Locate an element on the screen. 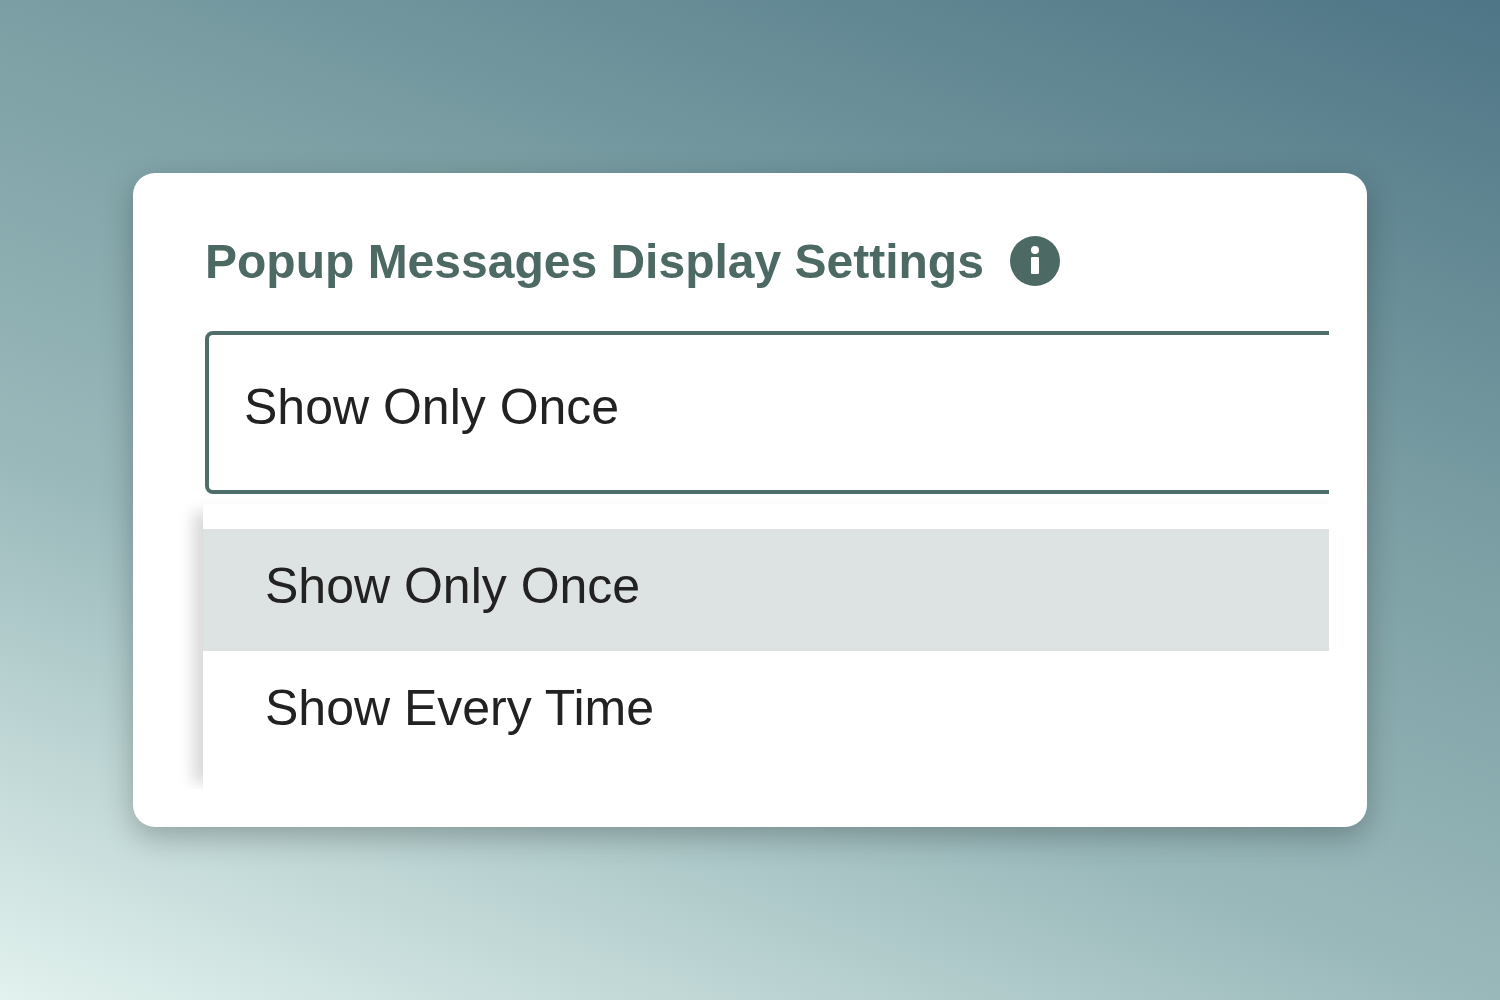 The image size is (1500, 1000). settings-title: Popup Messages Display Settings is located at coordinates (594, 261).